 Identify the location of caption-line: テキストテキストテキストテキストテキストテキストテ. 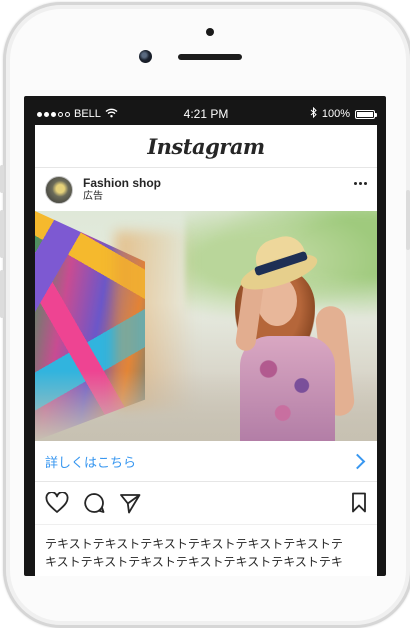
(194, 544).